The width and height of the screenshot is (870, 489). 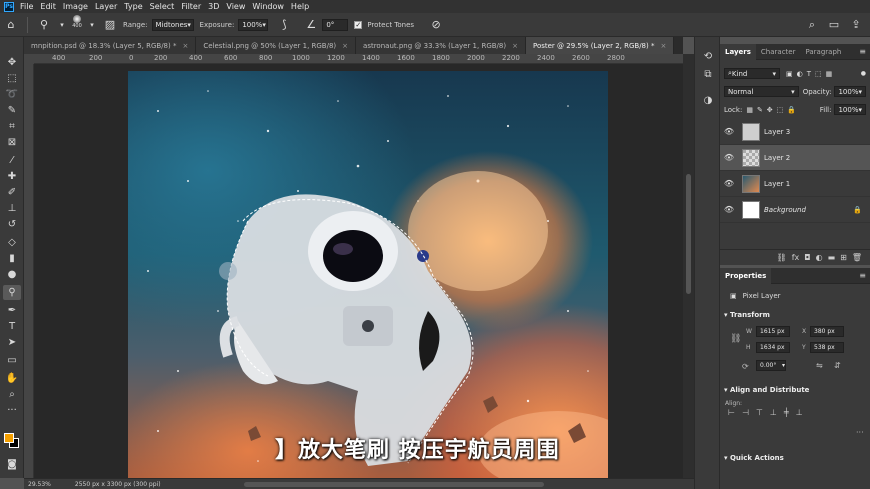 I want to click on layer-row: 👁 Layer 3, so click(x=795, y=132).